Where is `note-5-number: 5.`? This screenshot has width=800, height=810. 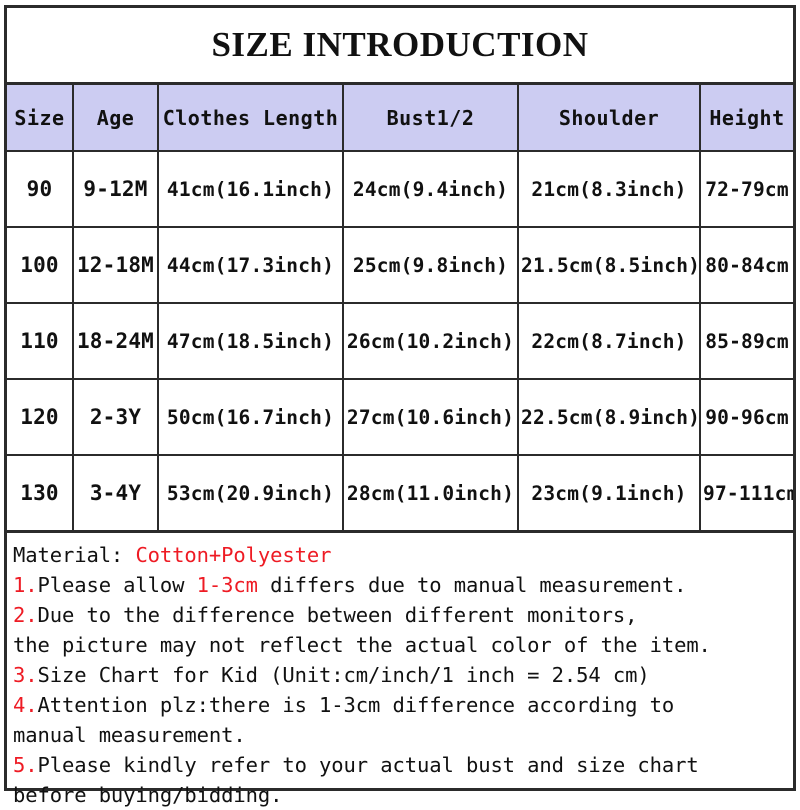
note-5-number: 5. is located at coordinates (25, 765).